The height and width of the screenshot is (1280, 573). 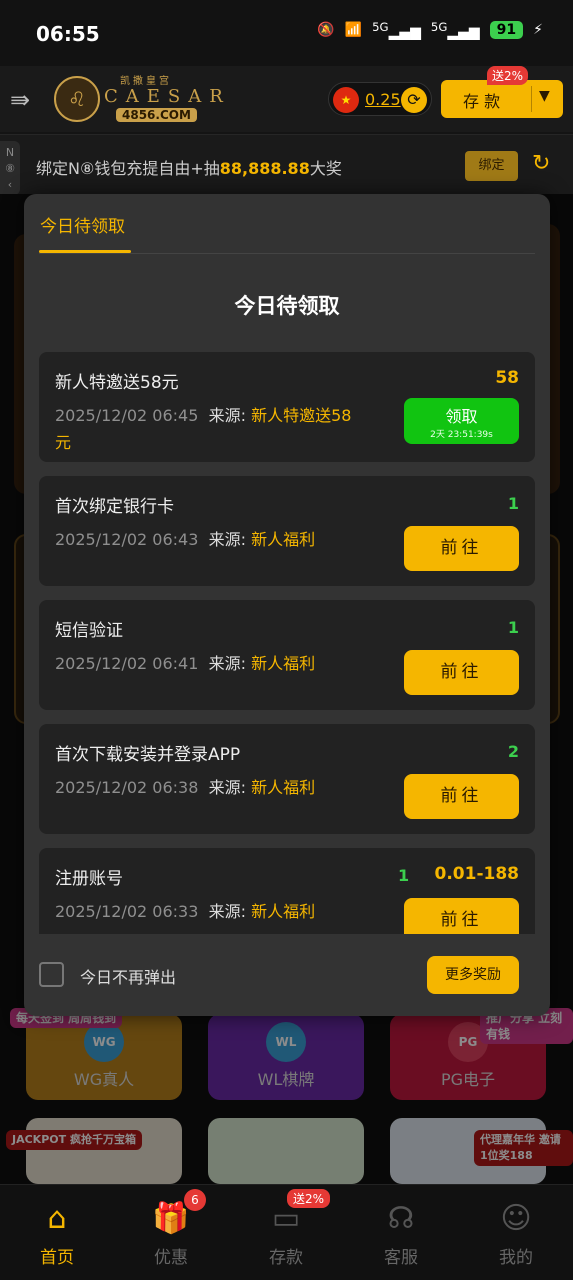 What do you see at coordinates (401, 1258) in the screenshot?
I see `nav-label: 客服` at bounding box center [401, 1258].